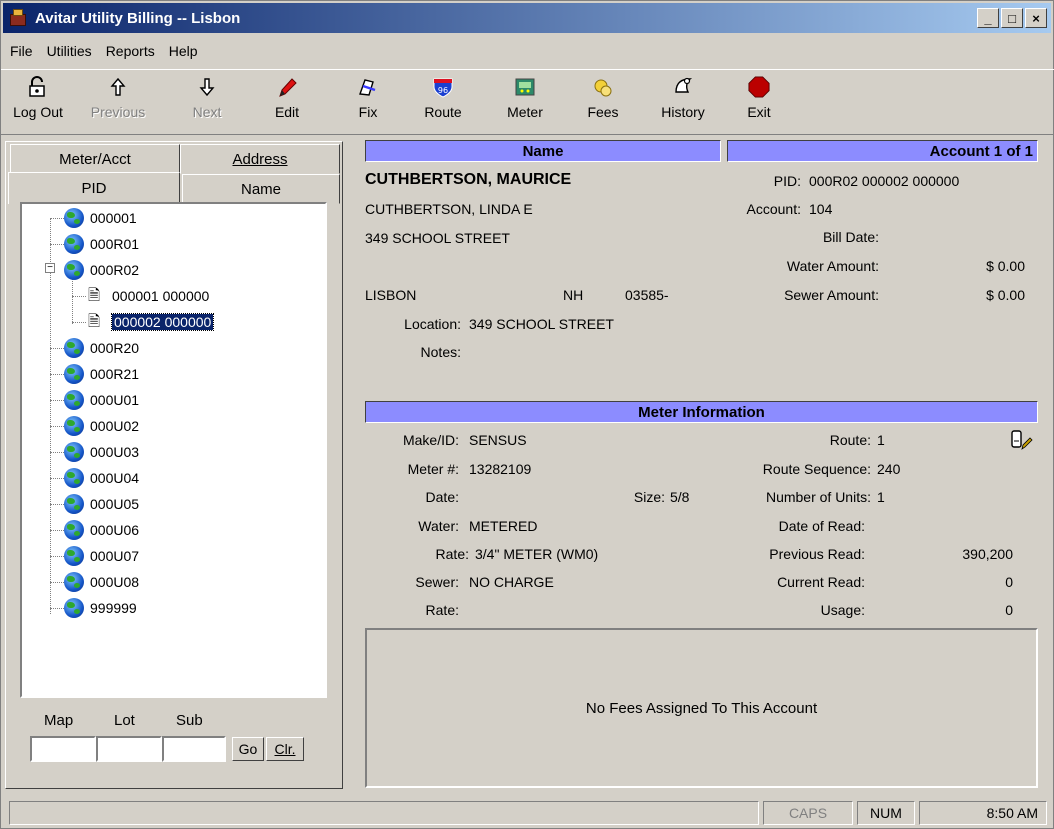  I want to click on window-title: Avitar Utility Billing -- Lisbon, so click(138, 18).